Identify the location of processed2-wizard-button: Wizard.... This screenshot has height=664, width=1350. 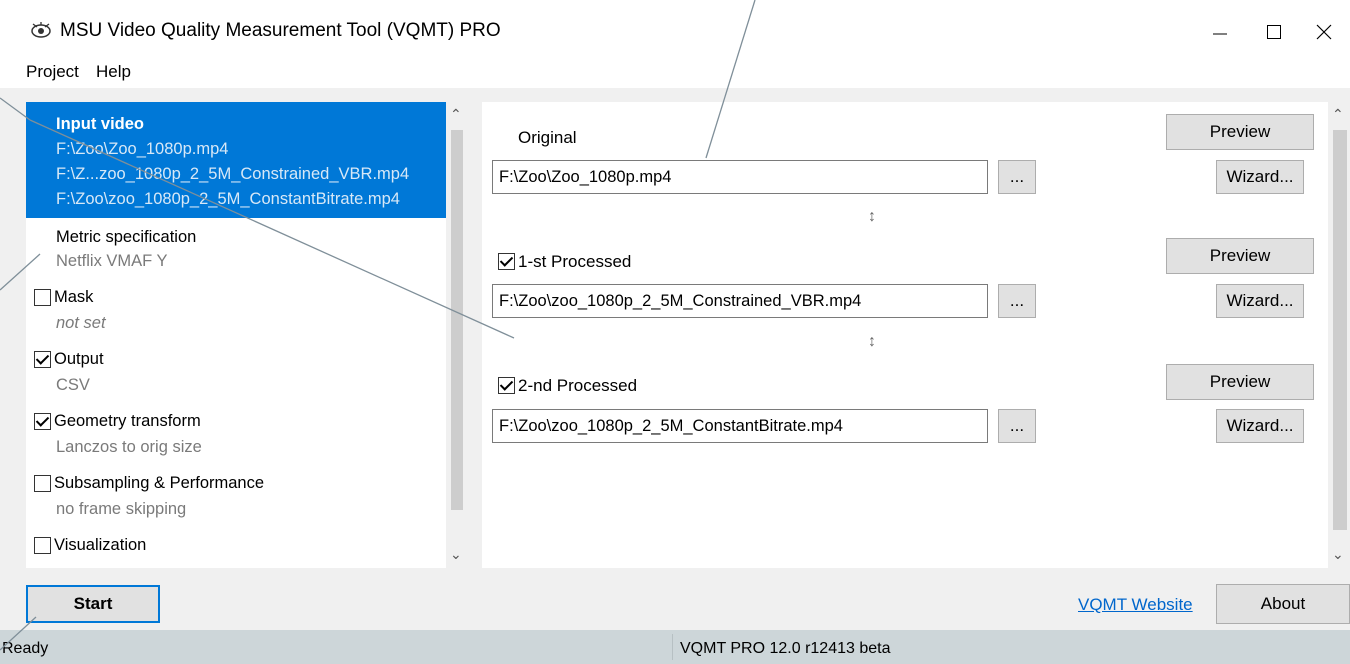
(1260, 426).